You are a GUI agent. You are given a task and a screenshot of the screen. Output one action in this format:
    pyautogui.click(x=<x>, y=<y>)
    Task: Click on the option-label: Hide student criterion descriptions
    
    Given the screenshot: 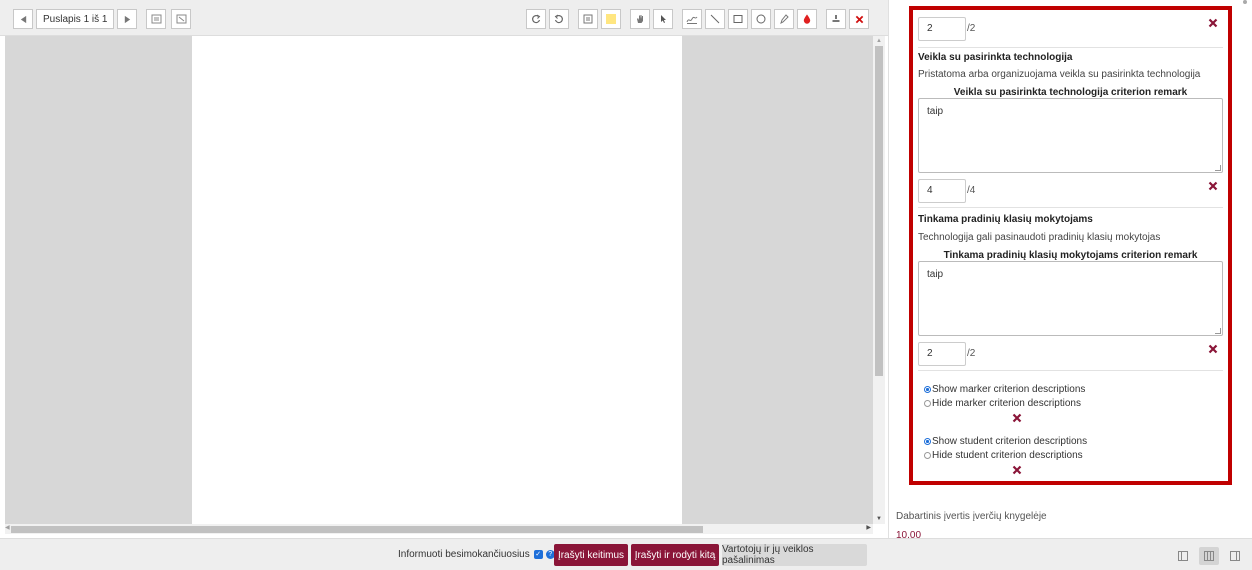 What is the action you would take?
    pyautogui.click(x=1007, y=455)
    